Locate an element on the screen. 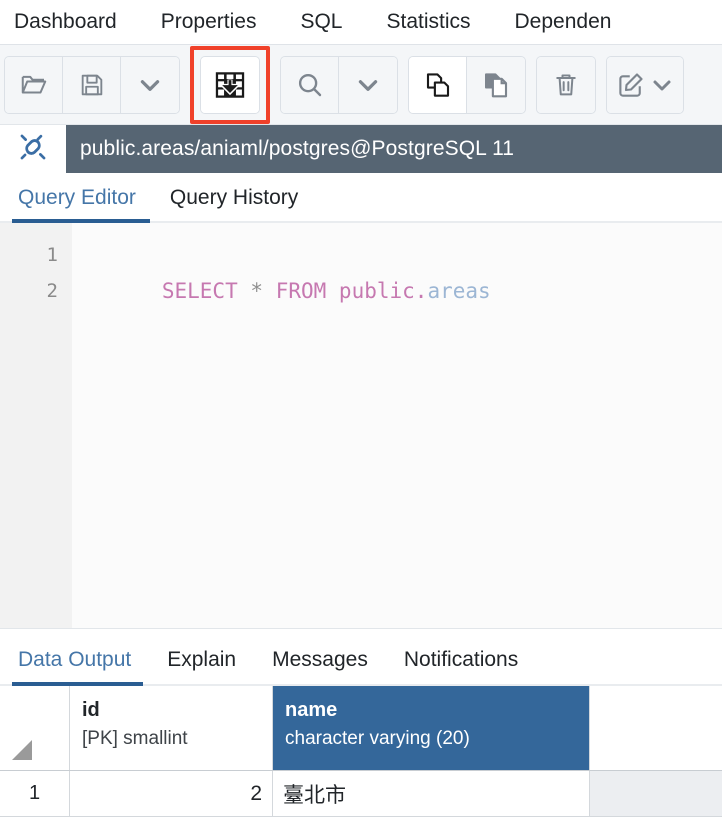 Image resolution: width=722 pixels, height=838 pixels. sql-code-line: SELECT * FROM public.areas is located at coordinates (404, 291).